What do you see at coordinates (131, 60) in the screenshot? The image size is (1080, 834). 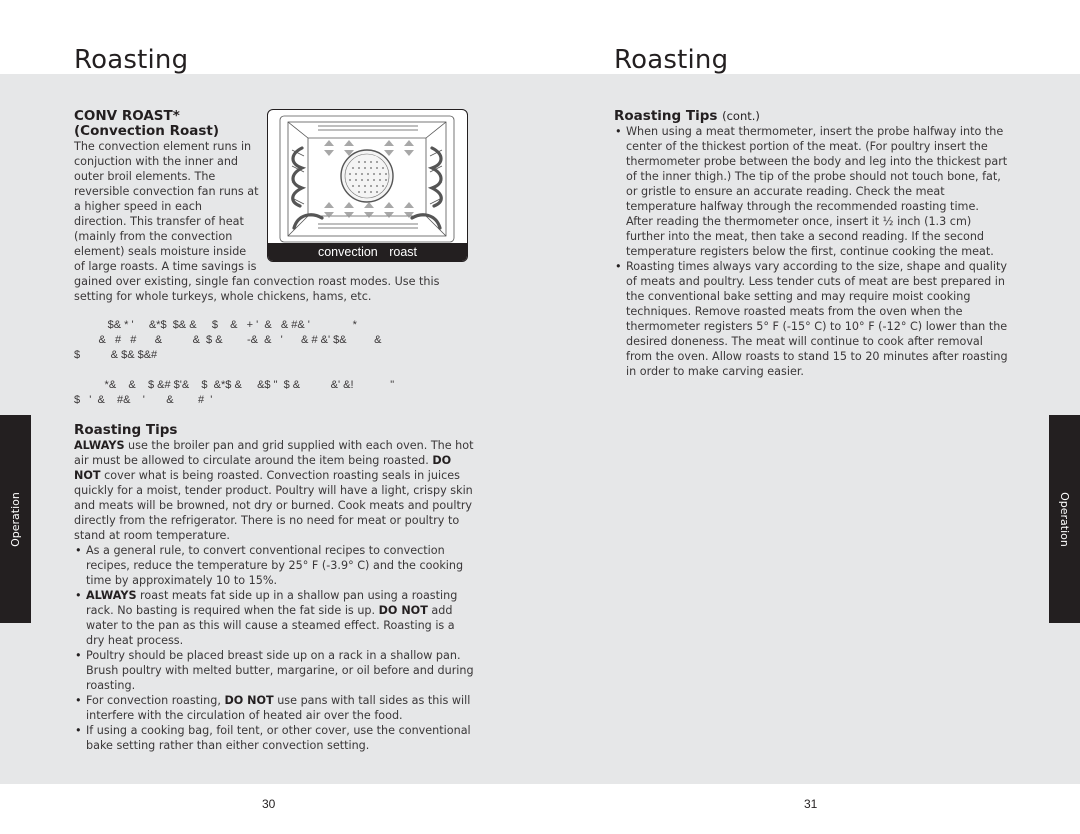 I see `left-page-title: Roasting` at bounding box center [131, 60].